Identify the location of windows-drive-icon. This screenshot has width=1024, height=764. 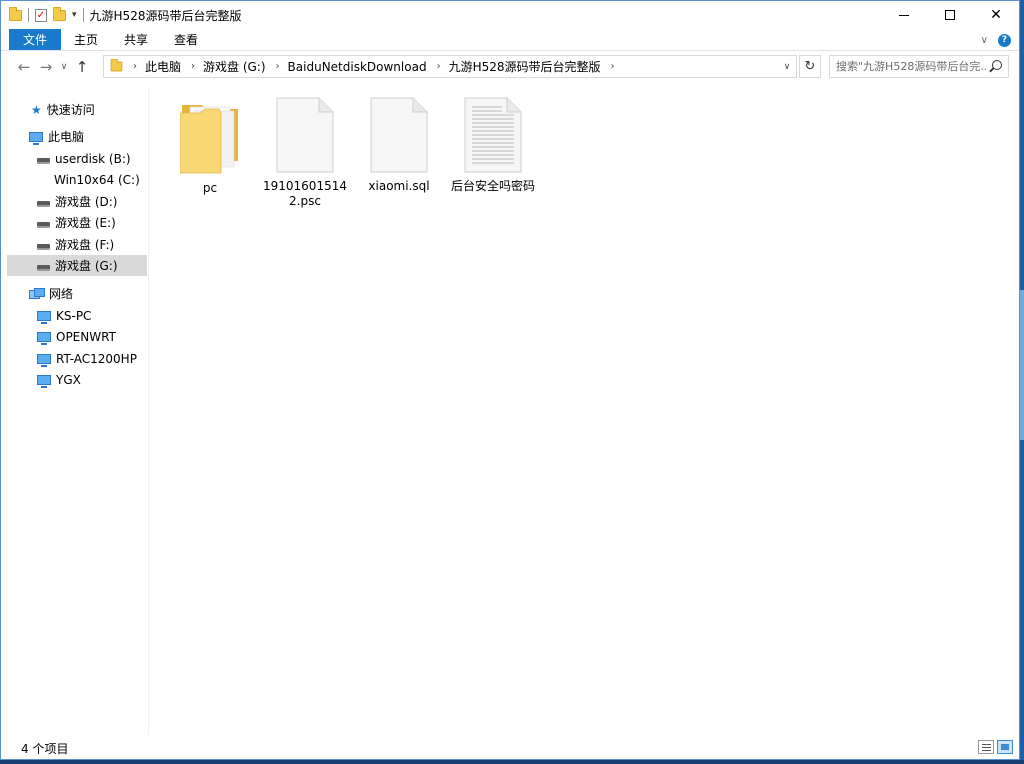
(43, 180).